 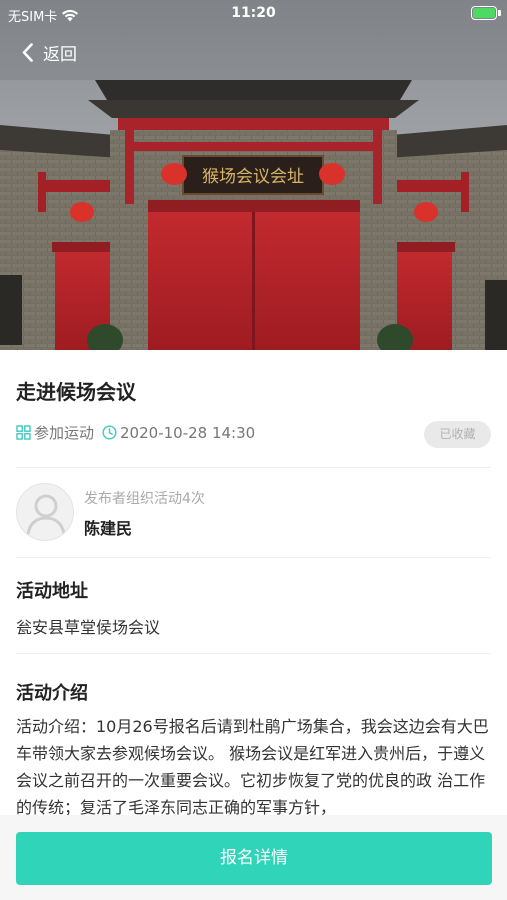 I want to click on clock-time: 11:20, so click(x=253, y=13).